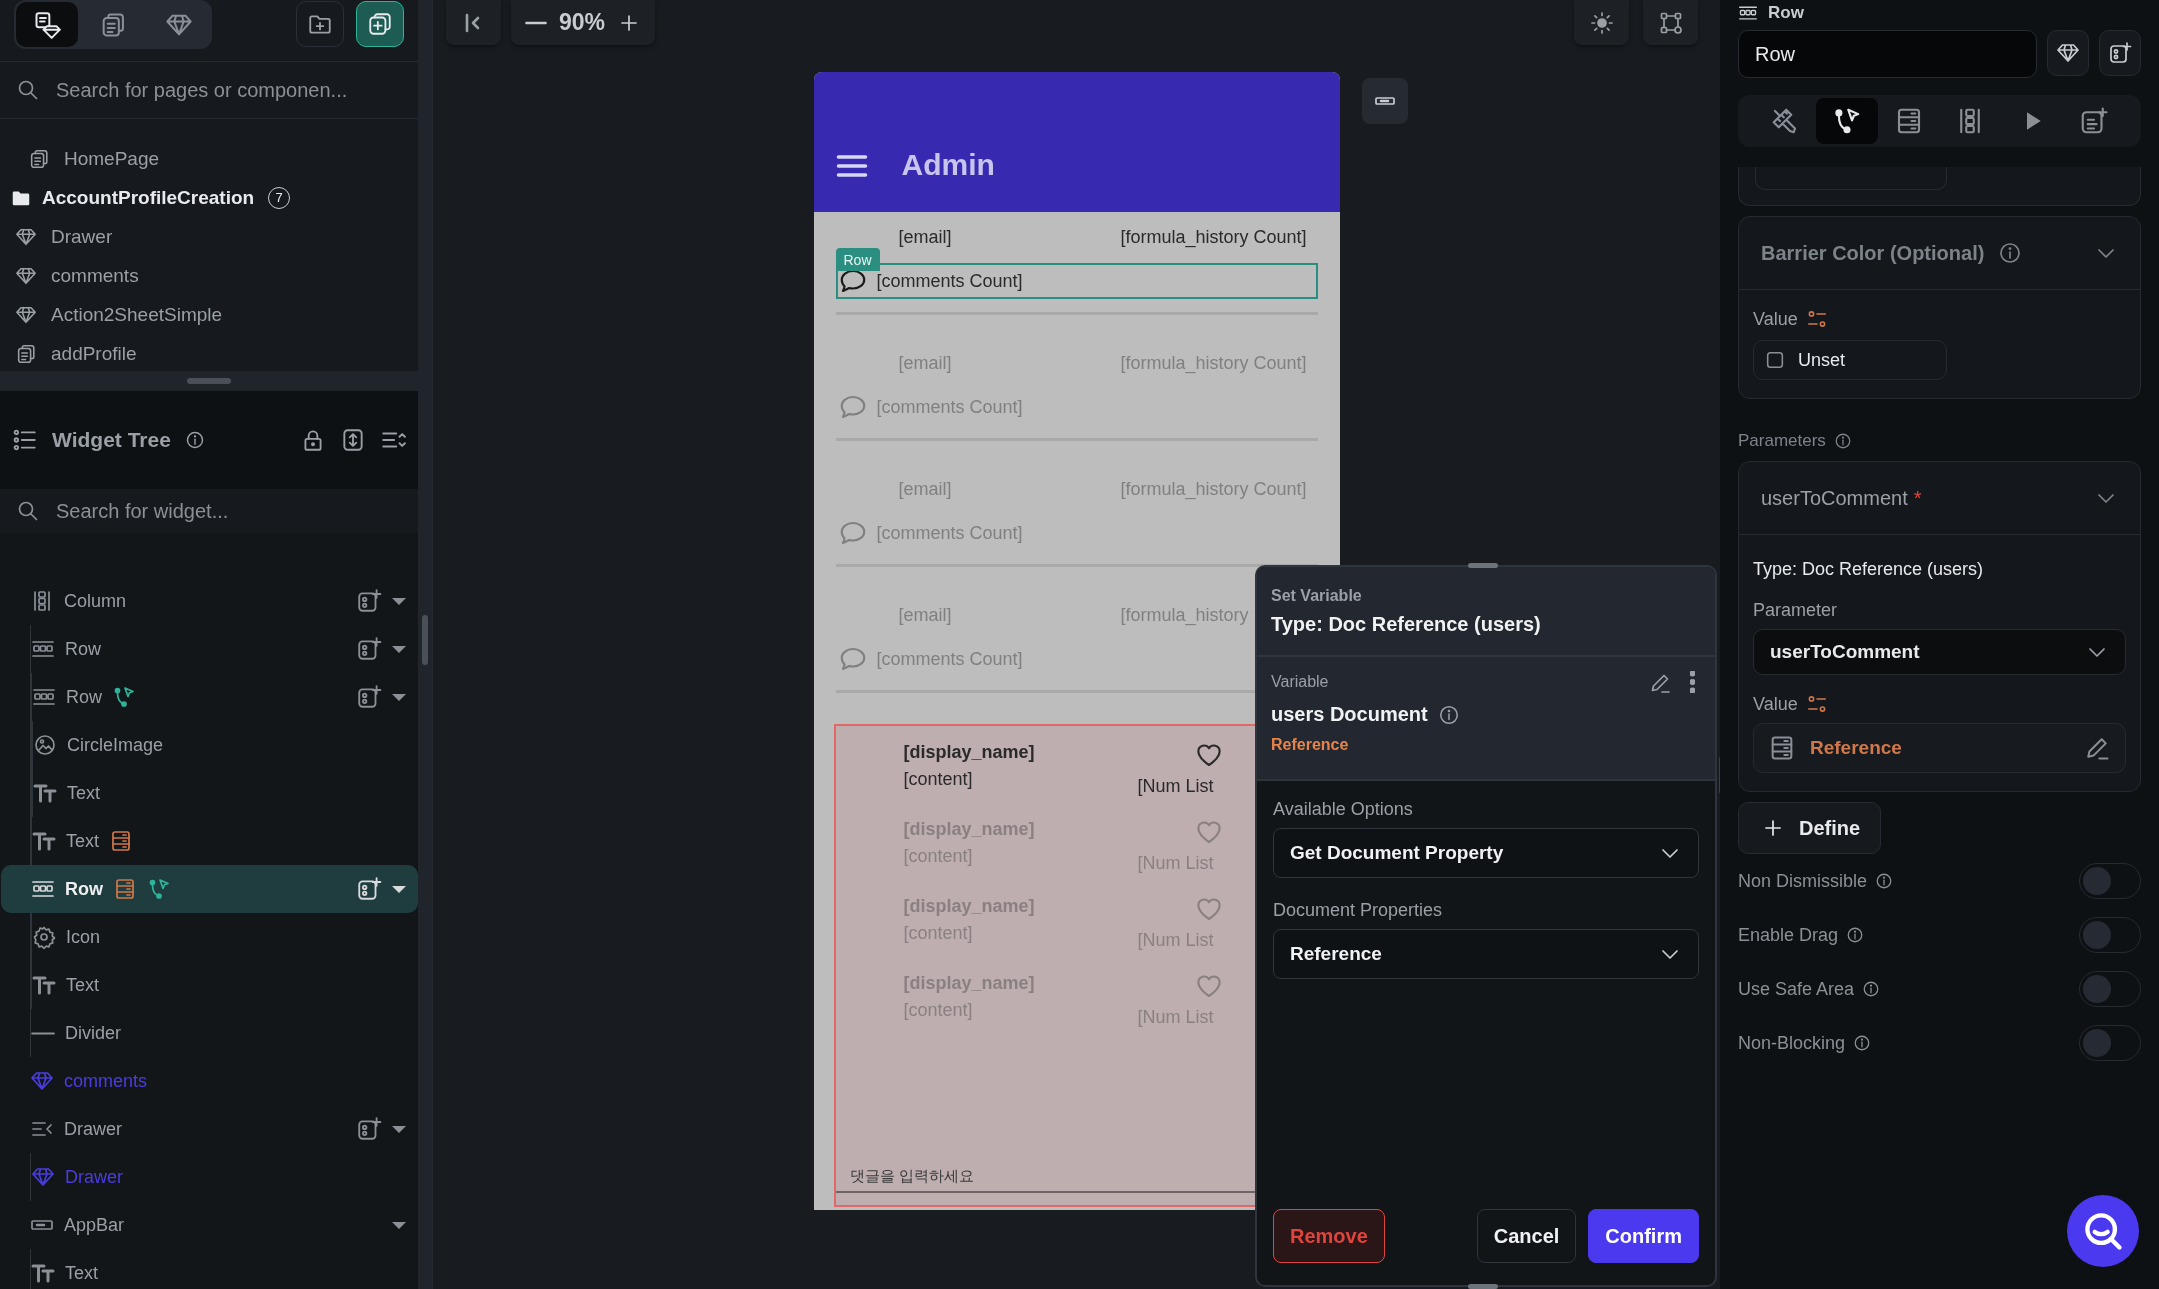  What do you see at coordinates (209, 1129) in the screenshot?
I see `tree-item: Drawer` at bounding box center [209, 1129].